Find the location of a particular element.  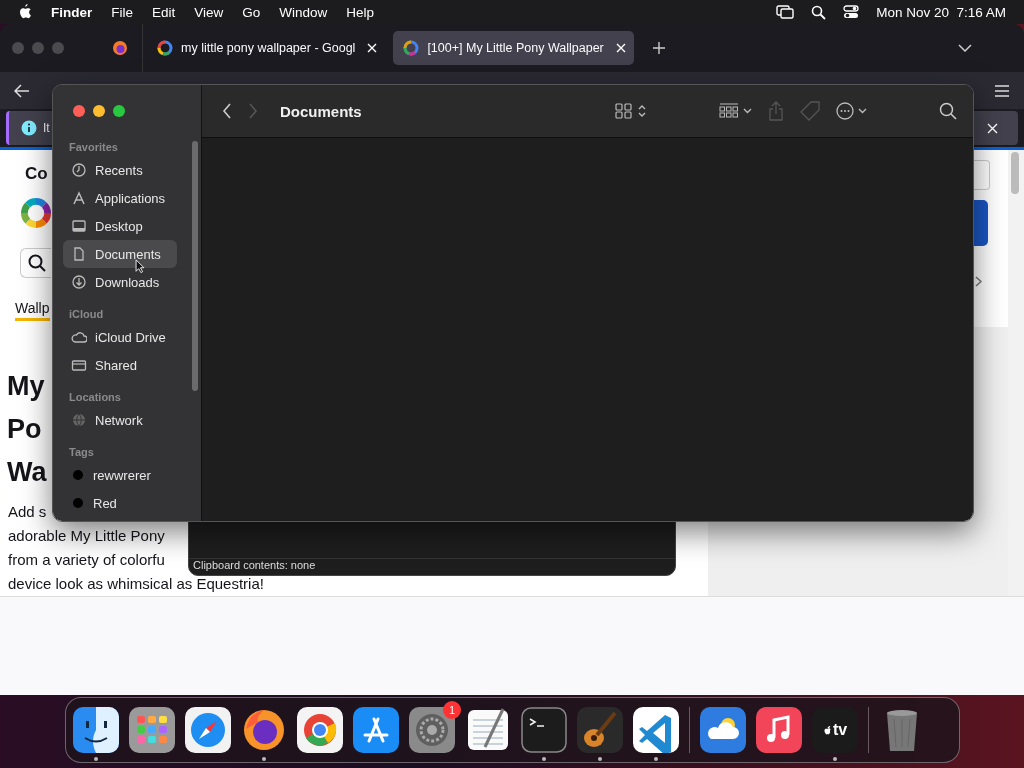

menu-item: Go is located at coordinates (251, 12).